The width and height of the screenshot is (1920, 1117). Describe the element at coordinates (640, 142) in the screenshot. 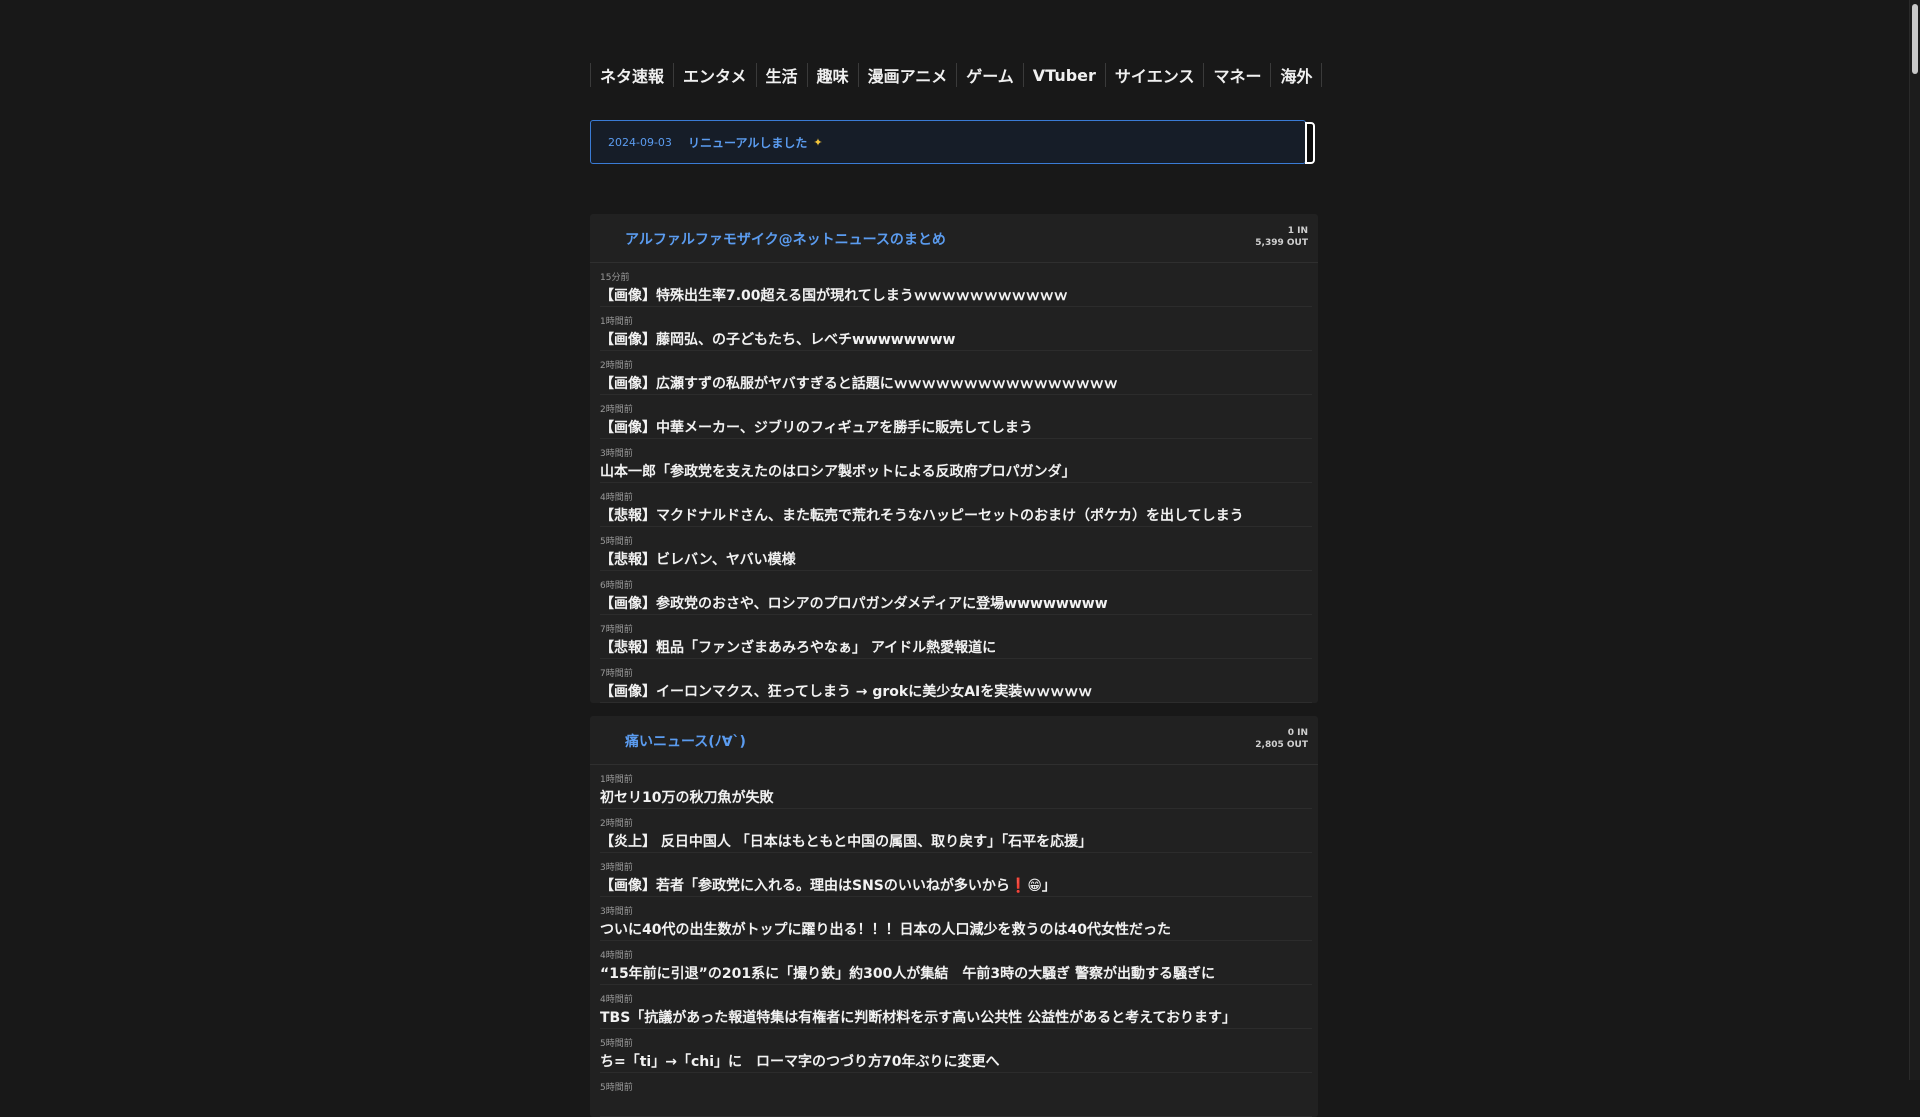

I see `notice-date: 2024-09-03` at that location.